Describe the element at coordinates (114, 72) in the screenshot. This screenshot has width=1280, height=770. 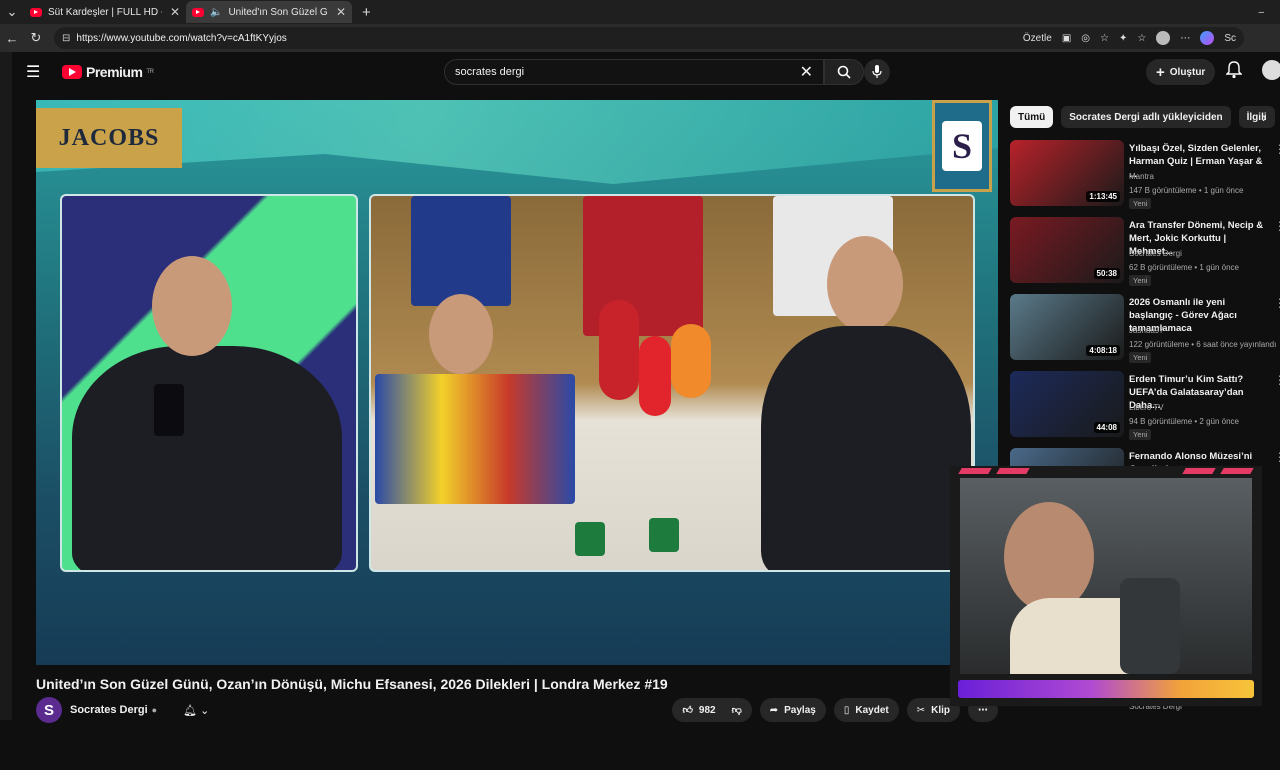
I see `logo-text: Premium` at that location.